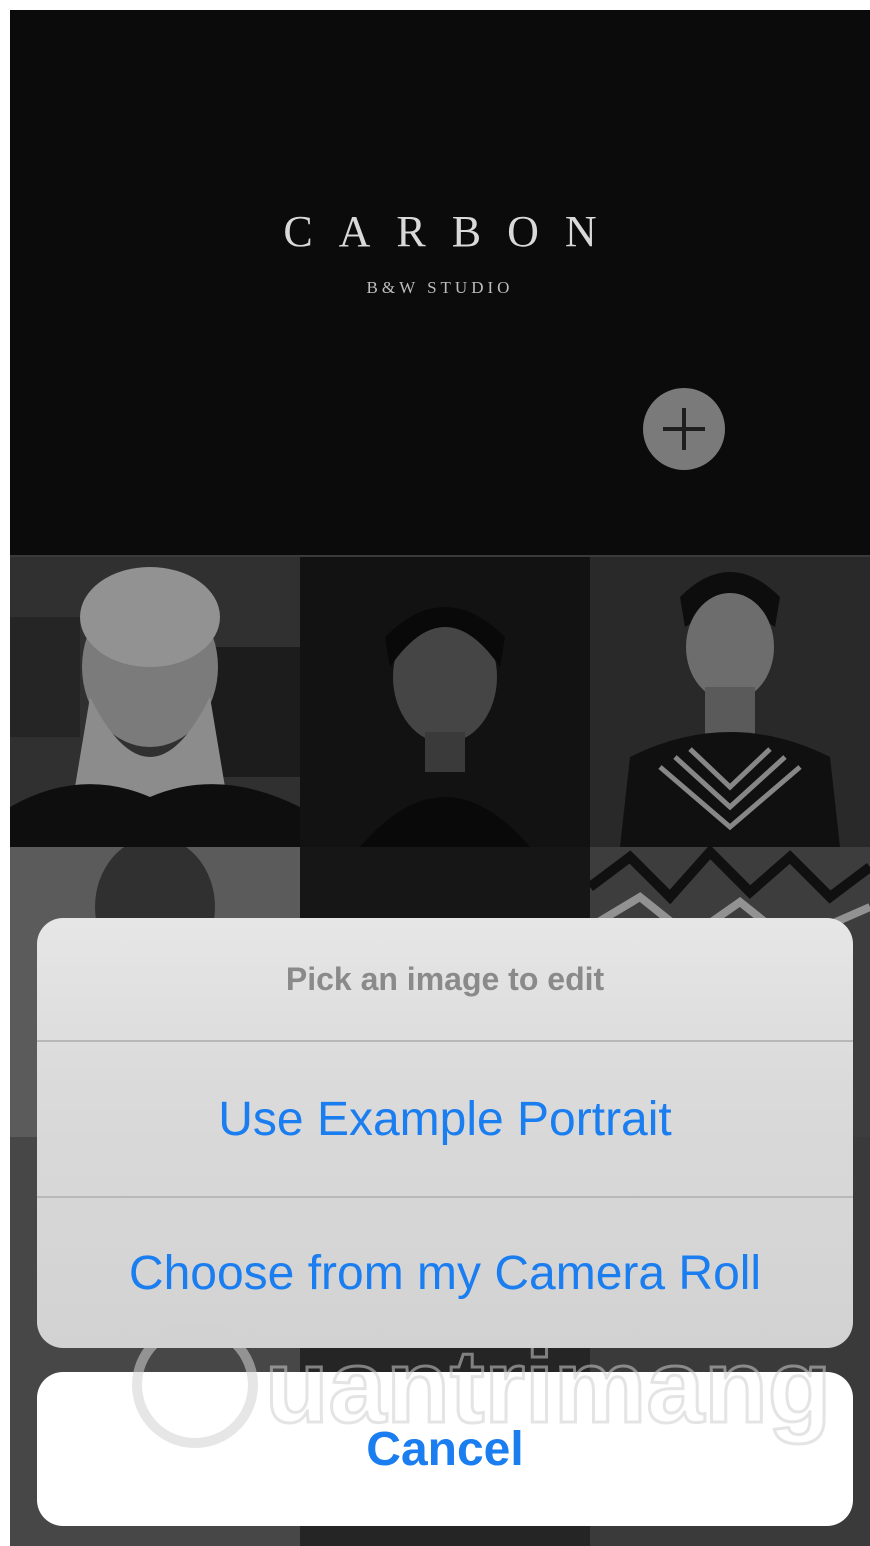 The image size is (870, 1546). What do you see at coordinates (445, 1120) in the screenshot?
I see `use-example-portrait-button: Use Example Portrait` at bounding box center [445, 1120].